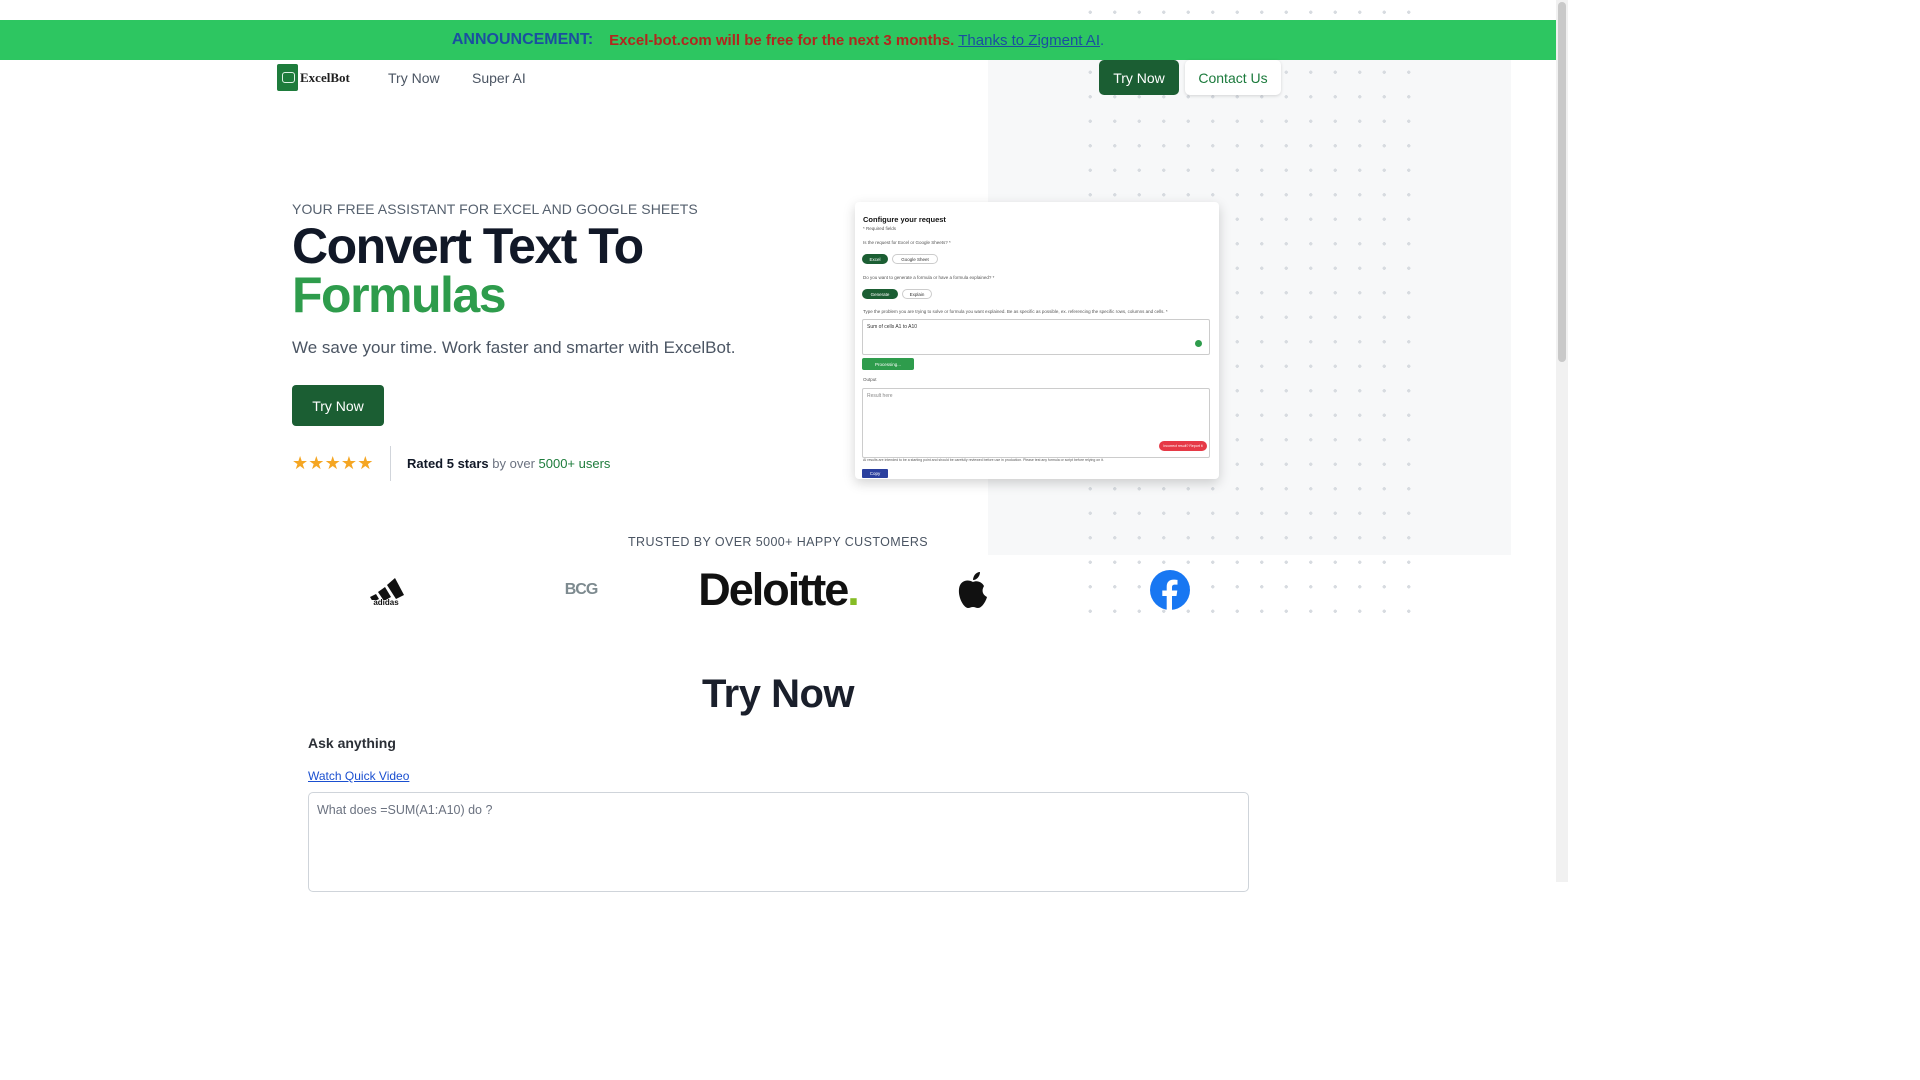  What do you see at coordinates (399, 295) in the screenshot?
I see `hero-title-line2: Formulas` at bounding box center [399, 295].